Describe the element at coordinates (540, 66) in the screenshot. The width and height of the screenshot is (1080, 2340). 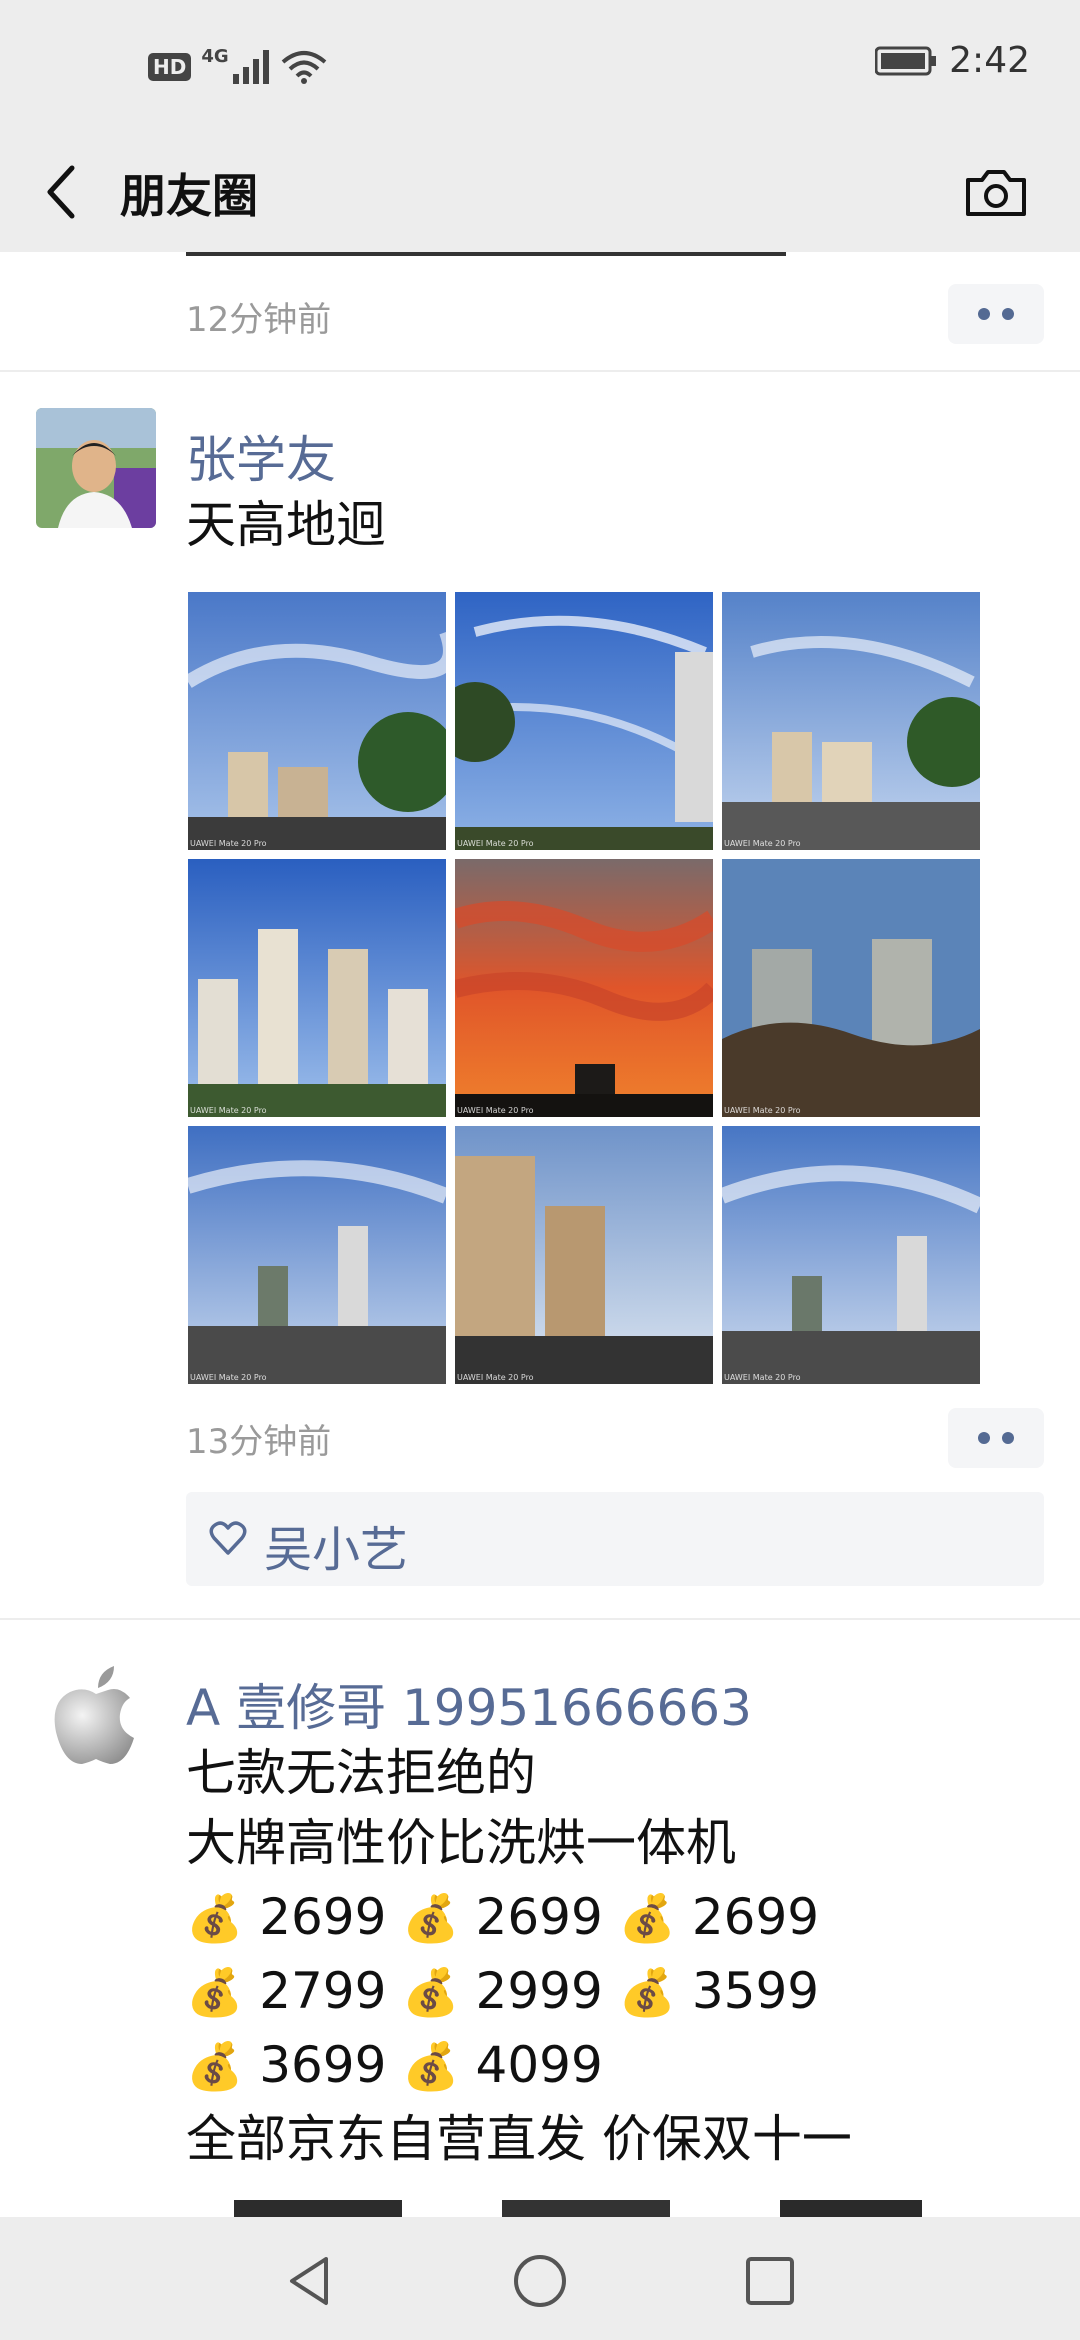
I see `status-bar: HD 4G 2:42` at that location.